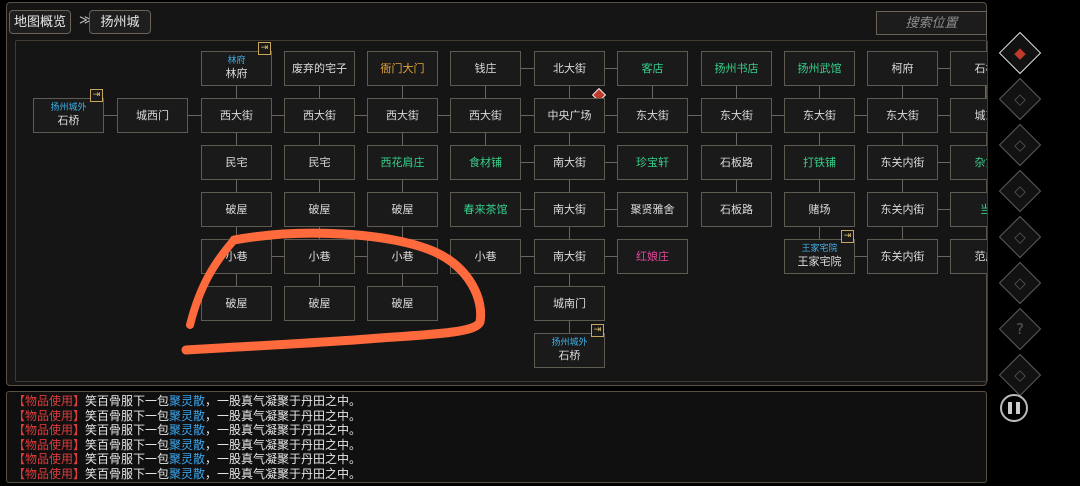 The image size is (1080, 486). I want to click on breadcrumb-current: 扬州城, so click(120, 22).